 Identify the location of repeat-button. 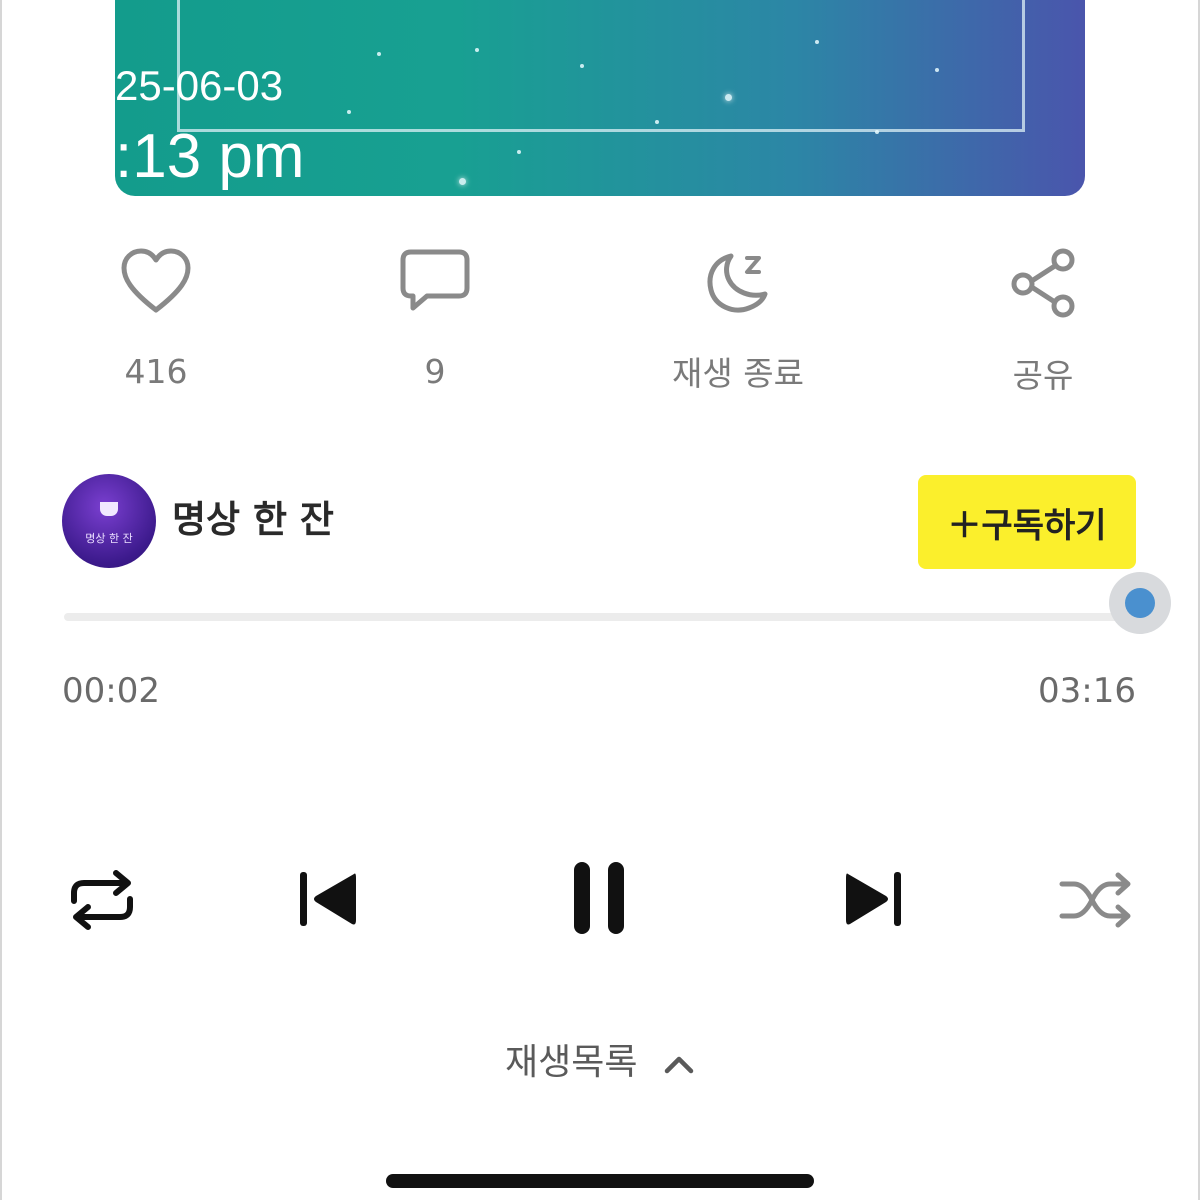
(102, 902).